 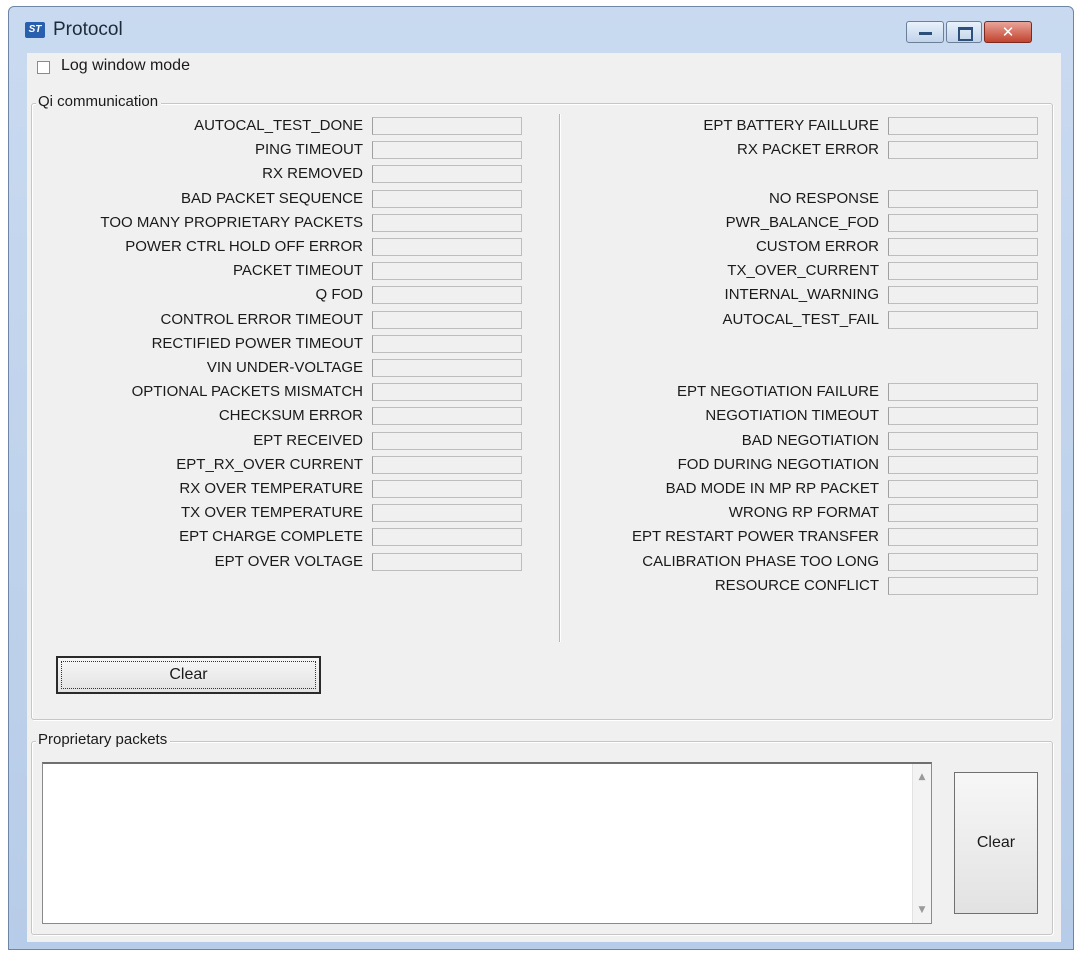 I want to click on status-label: EPT CHARGE COMPLETE, so click(x=271, y=536).